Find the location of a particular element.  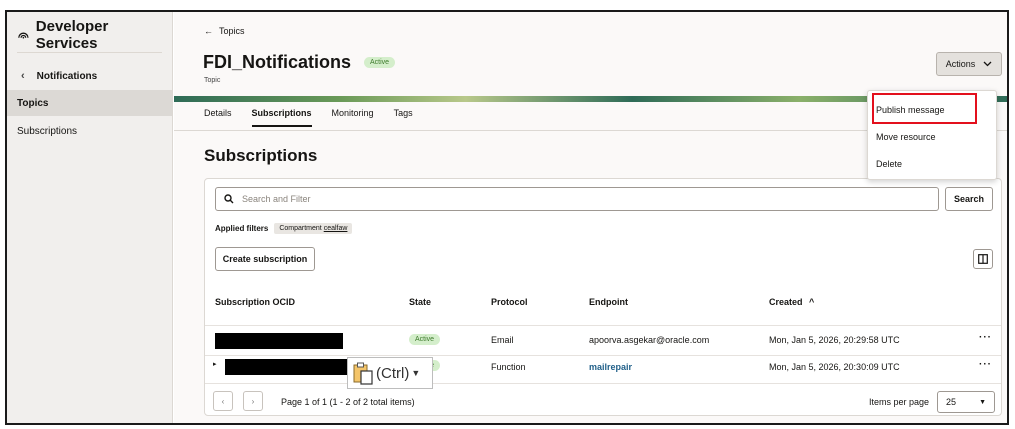

sidebar-item-subscriptions: Subscriptions is located at coordinates (89, 131).